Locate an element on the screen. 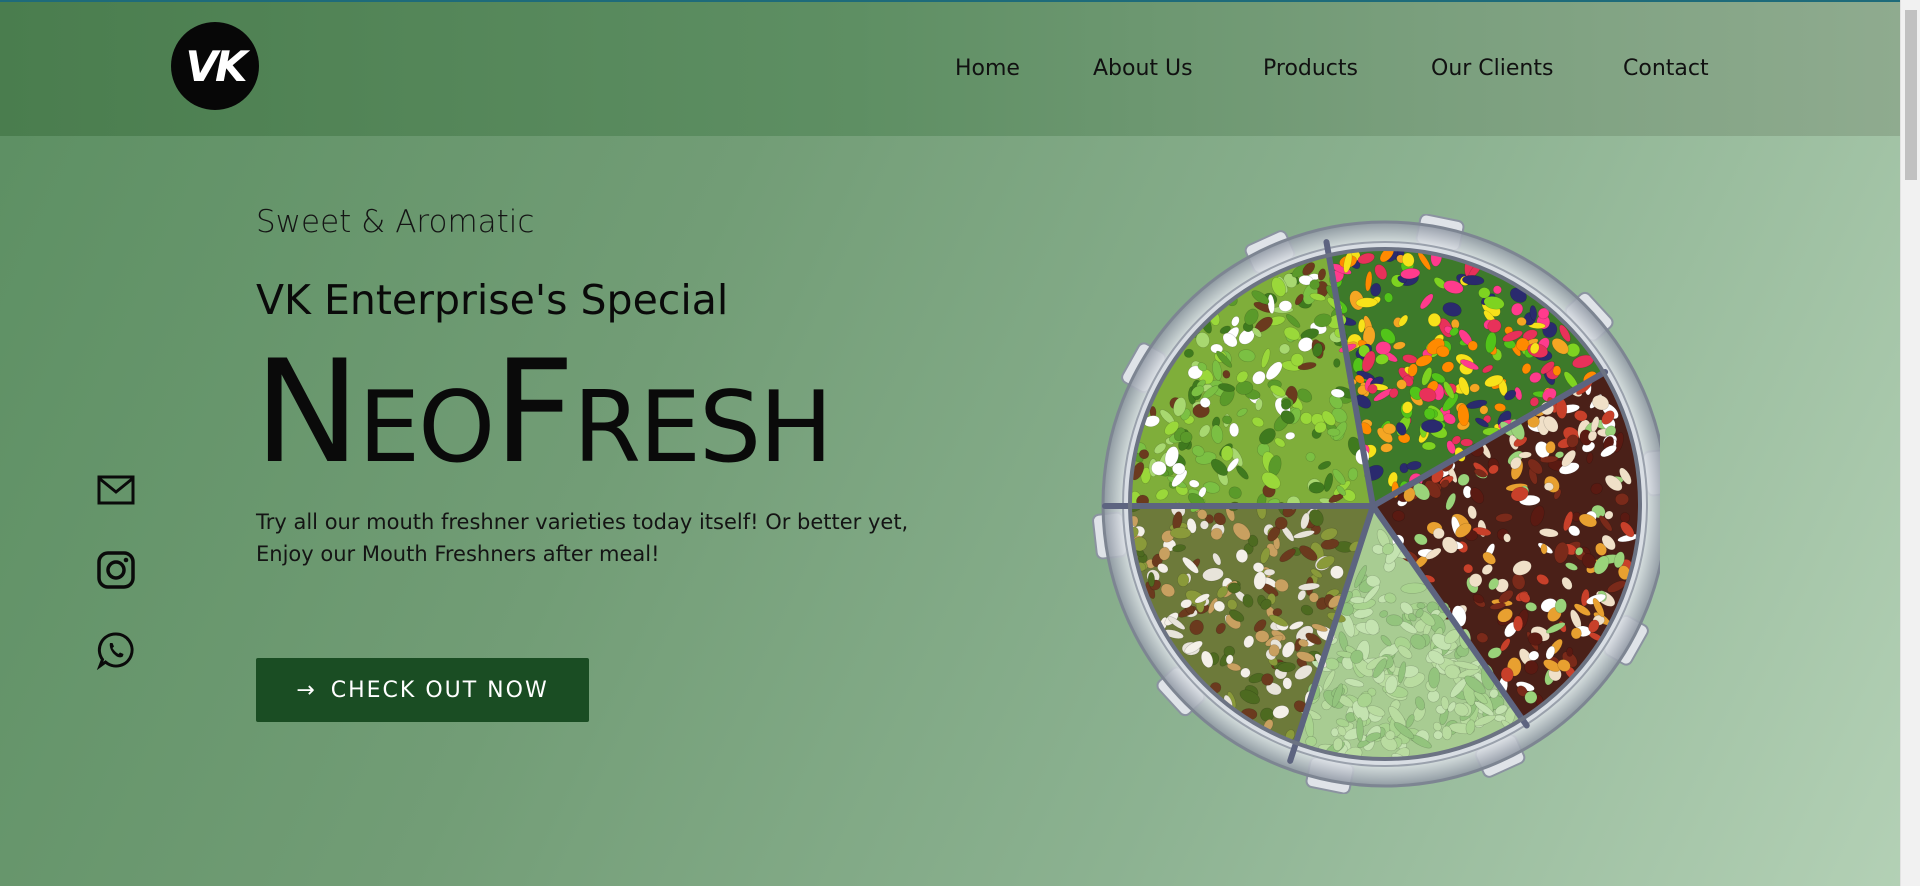 The width and height of the screenshot is (1920, 886). nav-home: Home is located at coordinates (987, 68).